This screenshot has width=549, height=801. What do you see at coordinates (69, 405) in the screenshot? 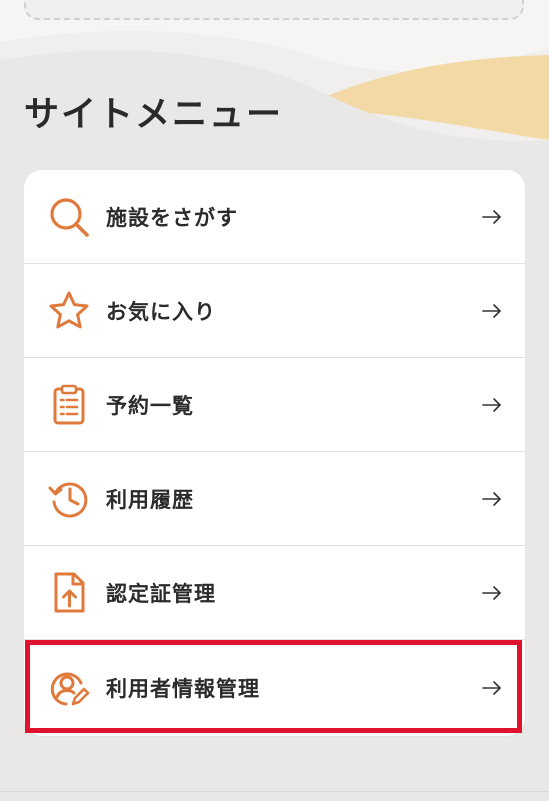
I see `clipboard-list-icon` at bounding box center [69, 405].